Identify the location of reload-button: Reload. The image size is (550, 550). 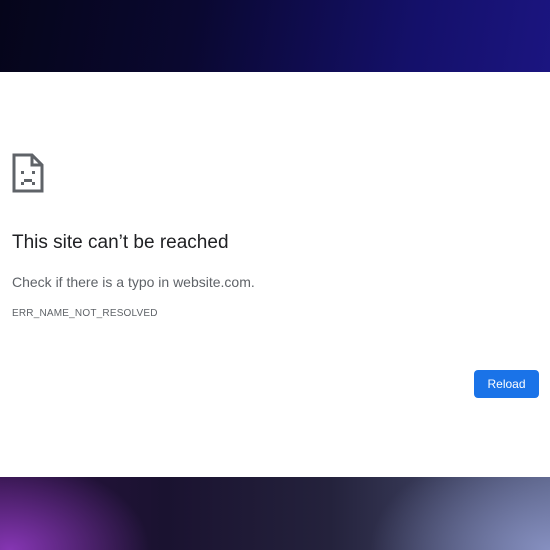
(506, 384).